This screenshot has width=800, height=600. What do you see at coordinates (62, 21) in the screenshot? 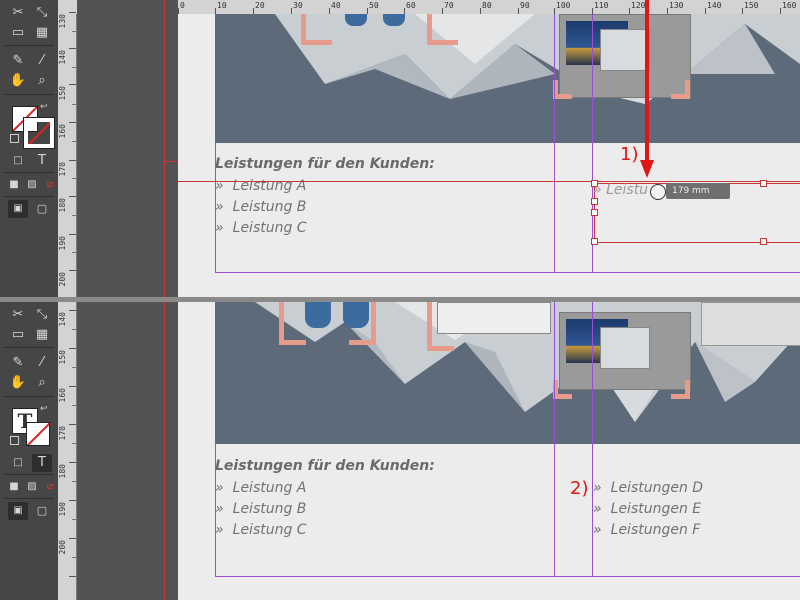
I see `ruler-label: 130` at bounding box center [62, 21].